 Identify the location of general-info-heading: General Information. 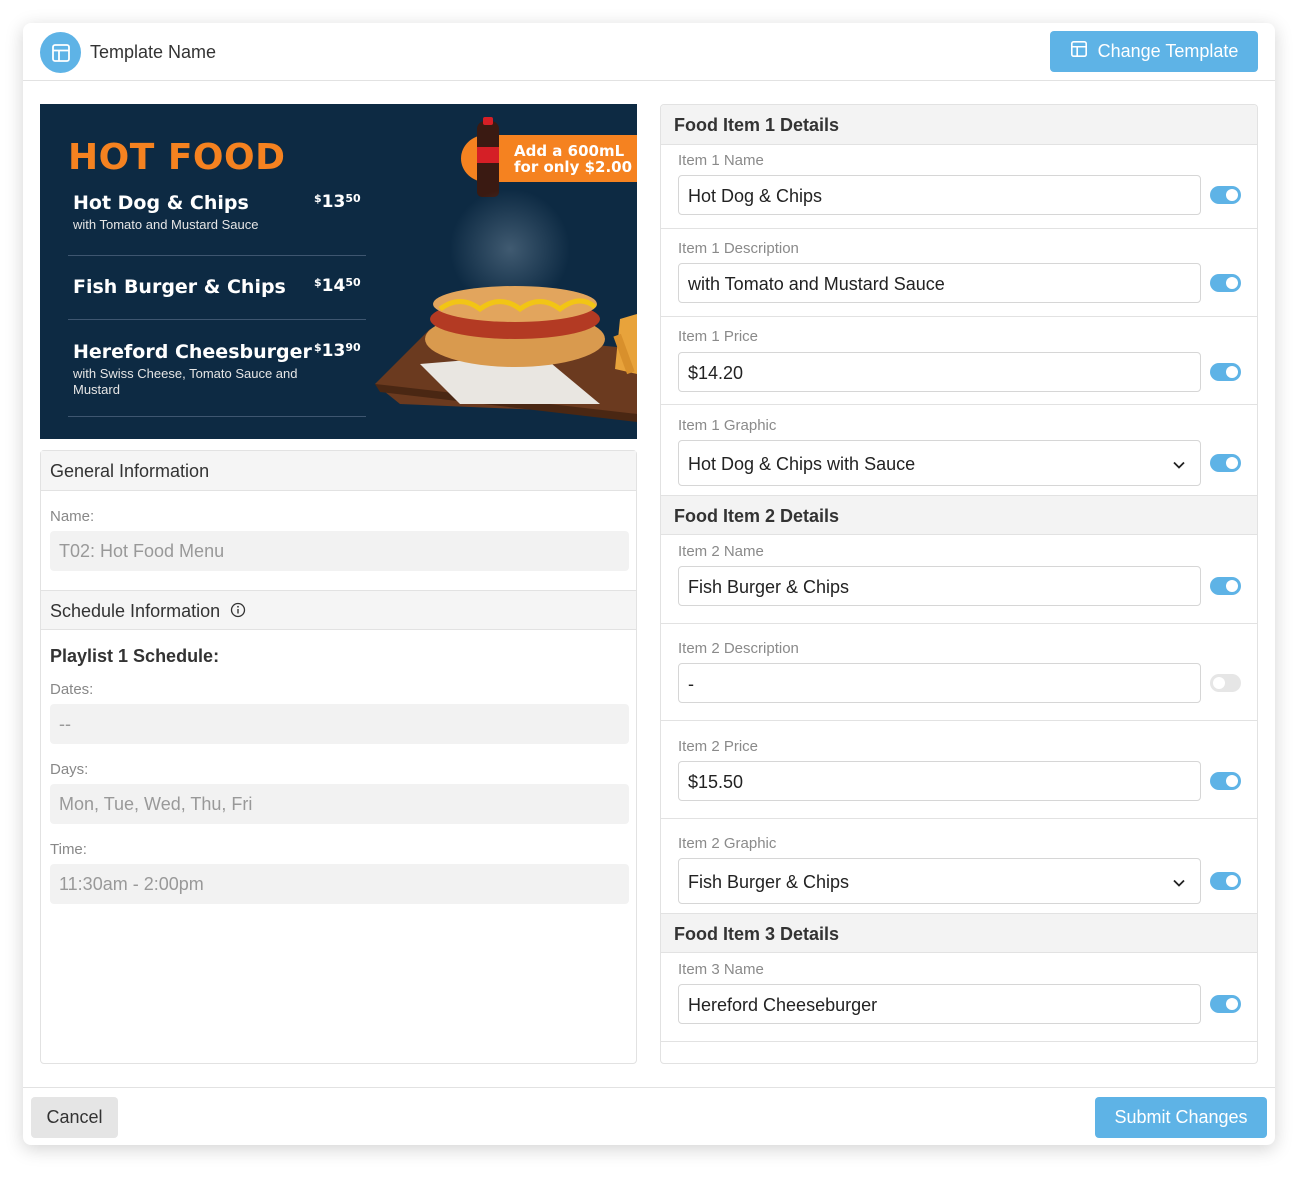
(338, 471).